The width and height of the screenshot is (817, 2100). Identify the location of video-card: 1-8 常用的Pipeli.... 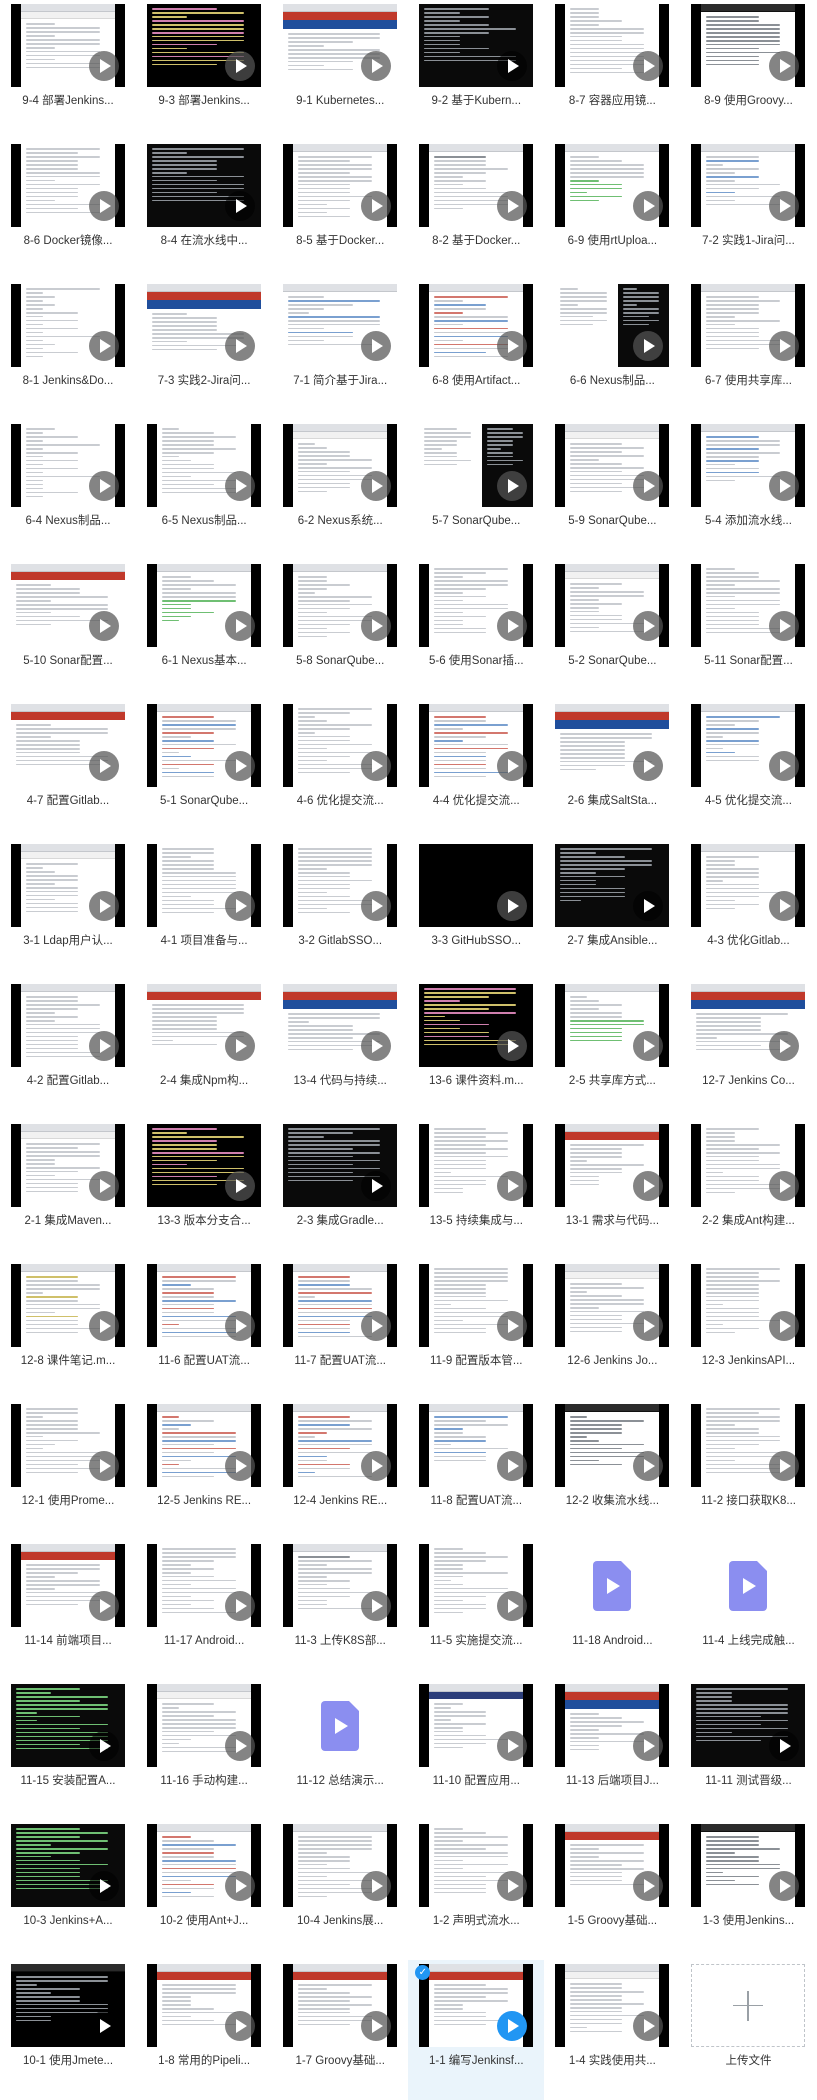
(204, 2030).